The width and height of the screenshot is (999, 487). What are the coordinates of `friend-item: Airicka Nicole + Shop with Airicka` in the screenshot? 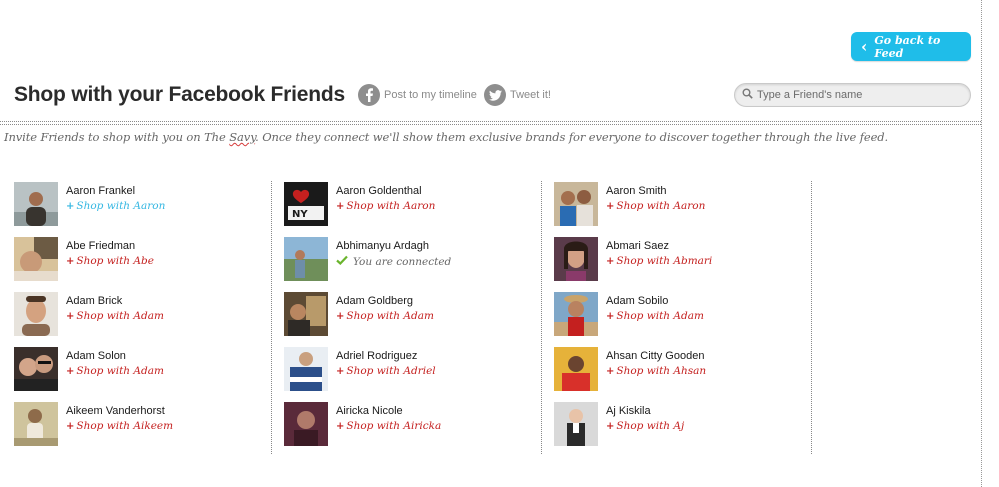 It's located at (409, 424).